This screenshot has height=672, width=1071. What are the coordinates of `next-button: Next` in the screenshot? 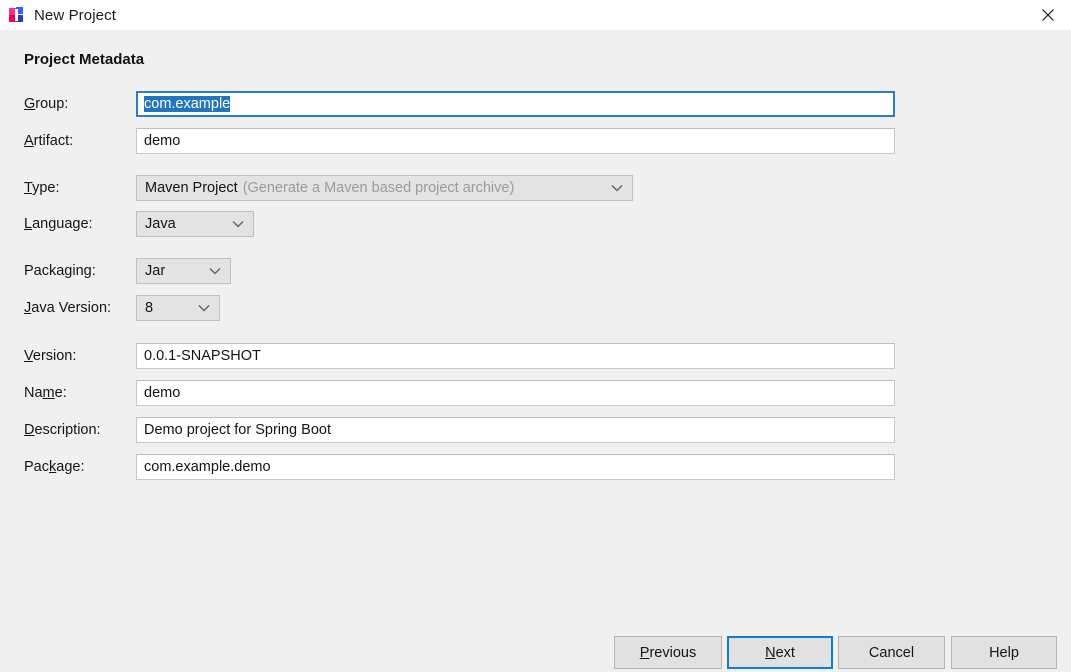 It's located at (780, 652).